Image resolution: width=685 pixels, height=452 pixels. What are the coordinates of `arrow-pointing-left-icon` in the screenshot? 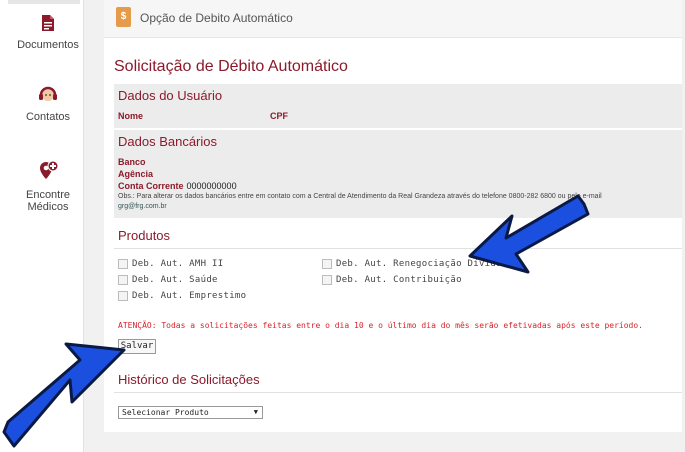 It's located at (529, 234).